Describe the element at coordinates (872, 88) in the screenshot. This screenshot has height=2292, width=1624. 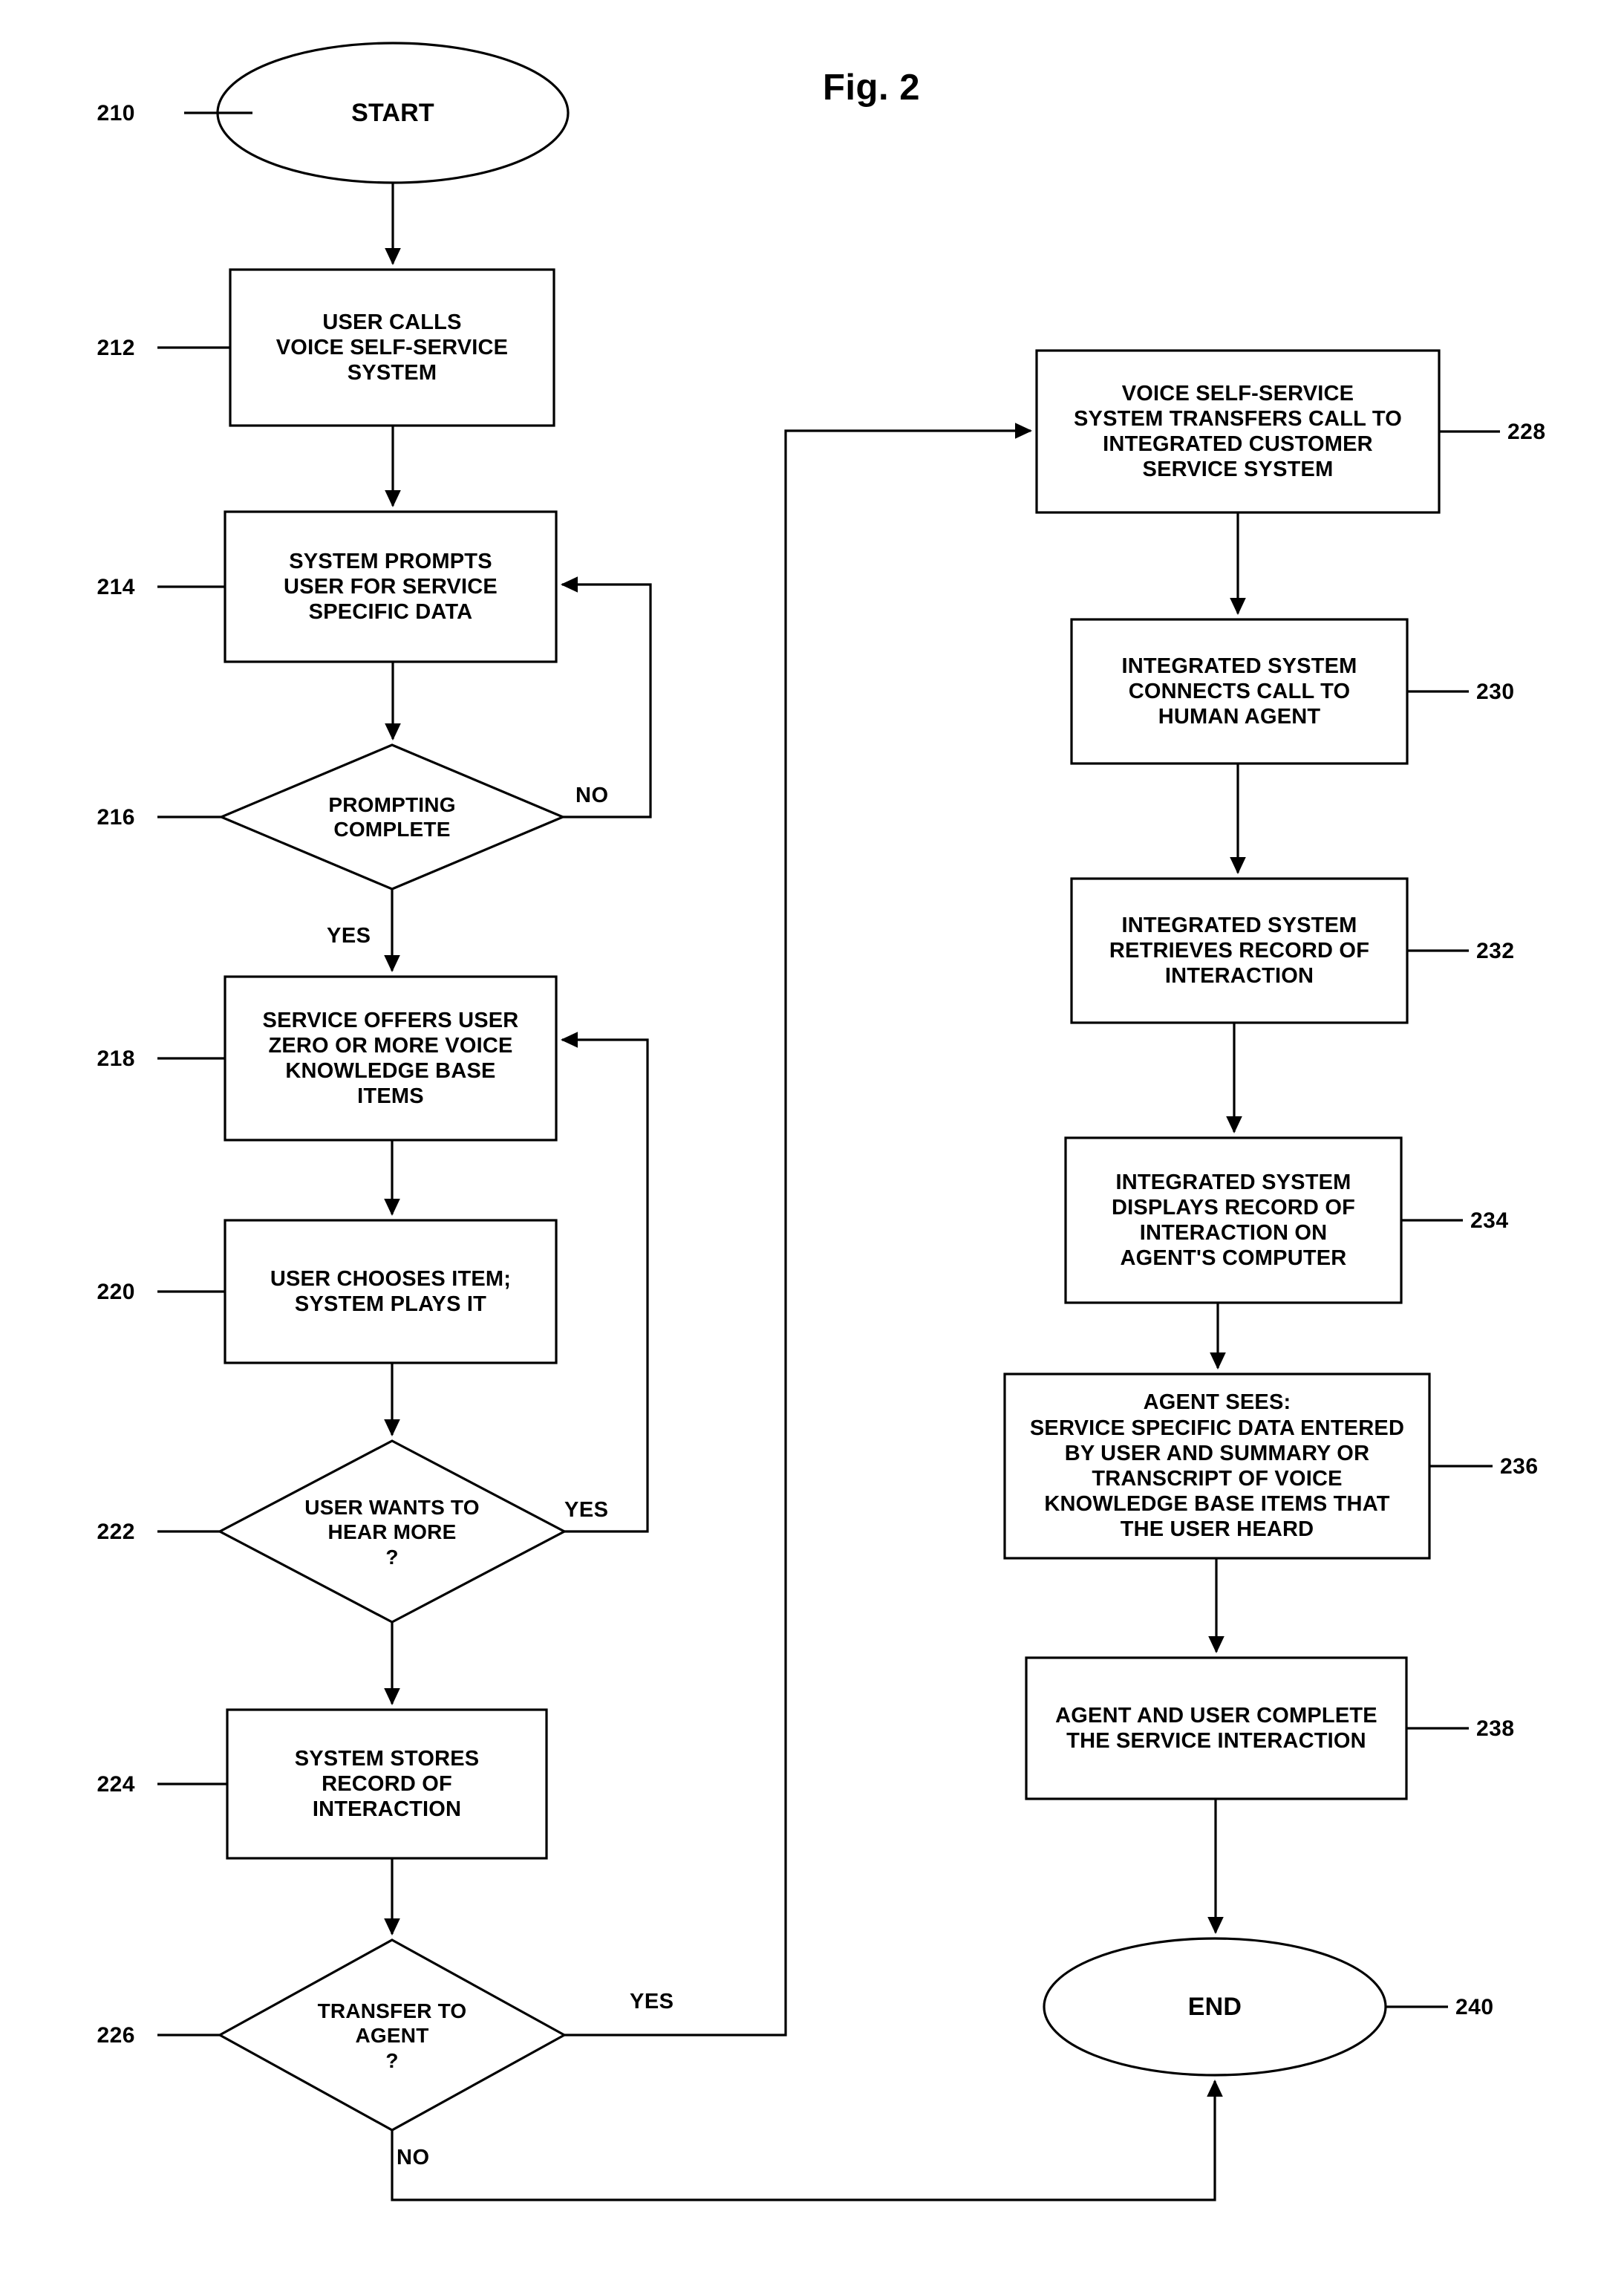
I see `figure-title: Fig. 2` at that location.